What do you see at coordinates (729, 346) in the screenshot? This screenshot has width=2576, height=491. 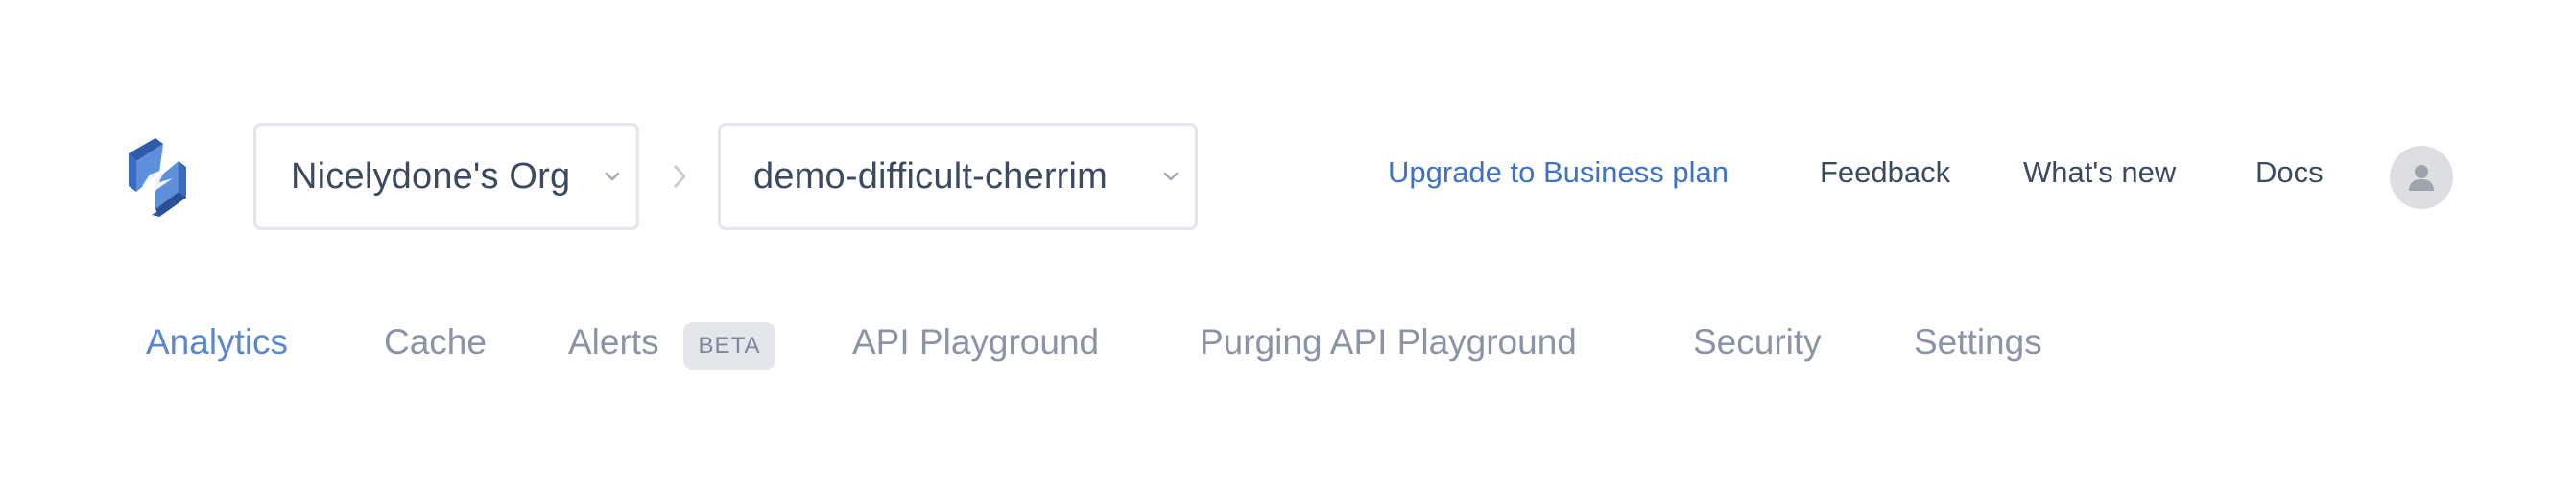 I see `beta-badge: BETA` at bounding box center [729, 346].